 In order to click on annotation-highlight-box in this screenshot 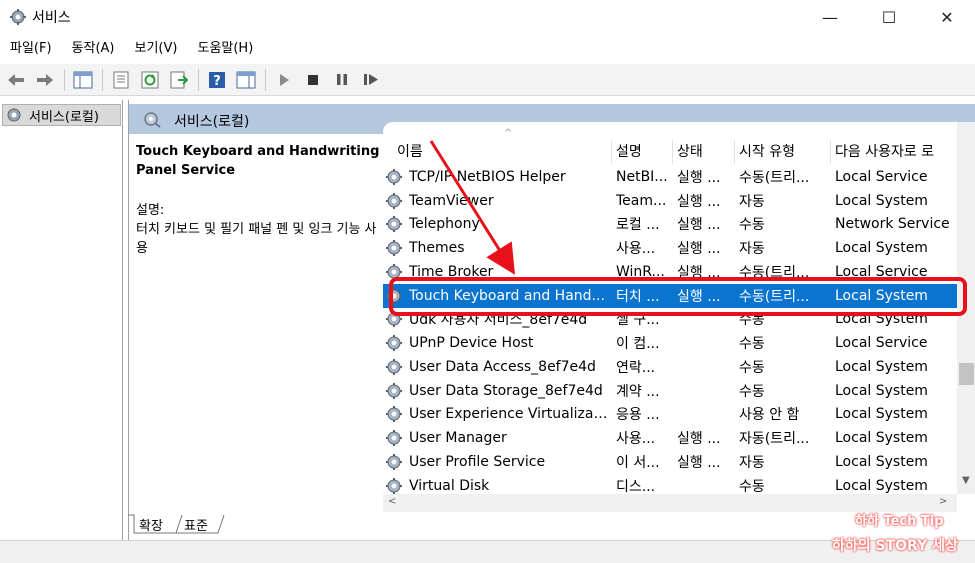, I will do `click(678, 296)`.